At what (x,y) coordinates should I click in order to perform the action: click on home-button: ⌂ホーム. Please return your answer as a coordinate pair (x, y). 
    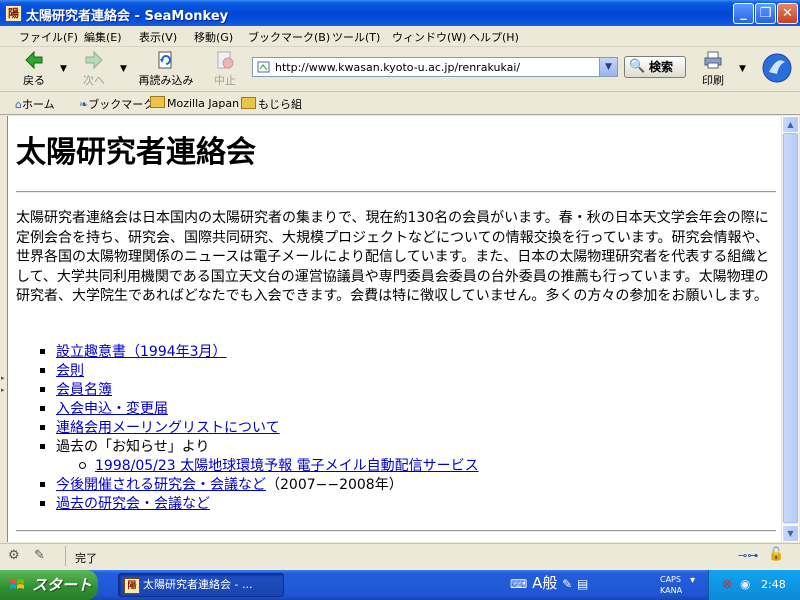
    Looking at the image, I should click on (35, 104).